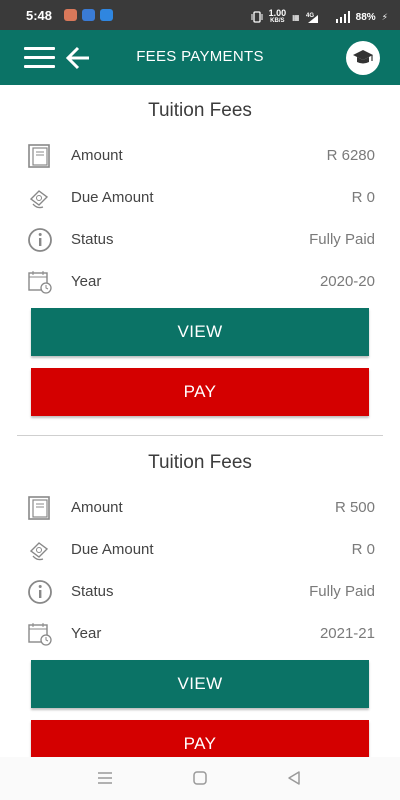  Describe the element at coordinates (257, 17) in the screenshot. I see `vibrate-icon` at that location.